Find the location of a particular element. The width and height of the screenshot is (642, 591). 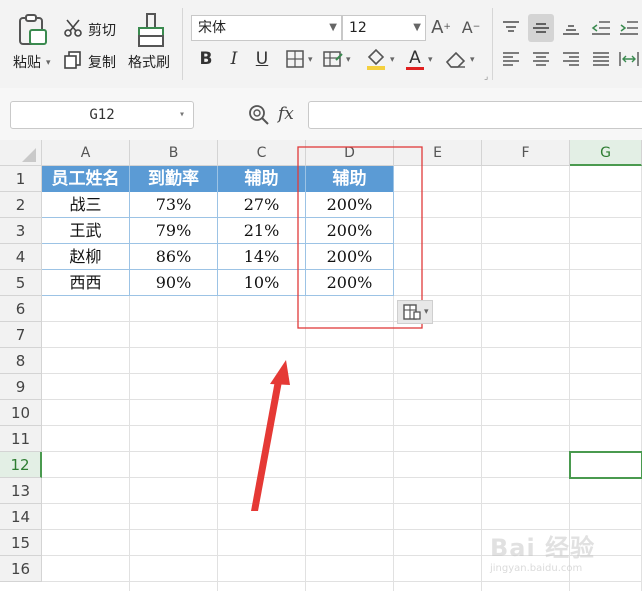

row-header-16: 16 is located at coordinates (21, 569).